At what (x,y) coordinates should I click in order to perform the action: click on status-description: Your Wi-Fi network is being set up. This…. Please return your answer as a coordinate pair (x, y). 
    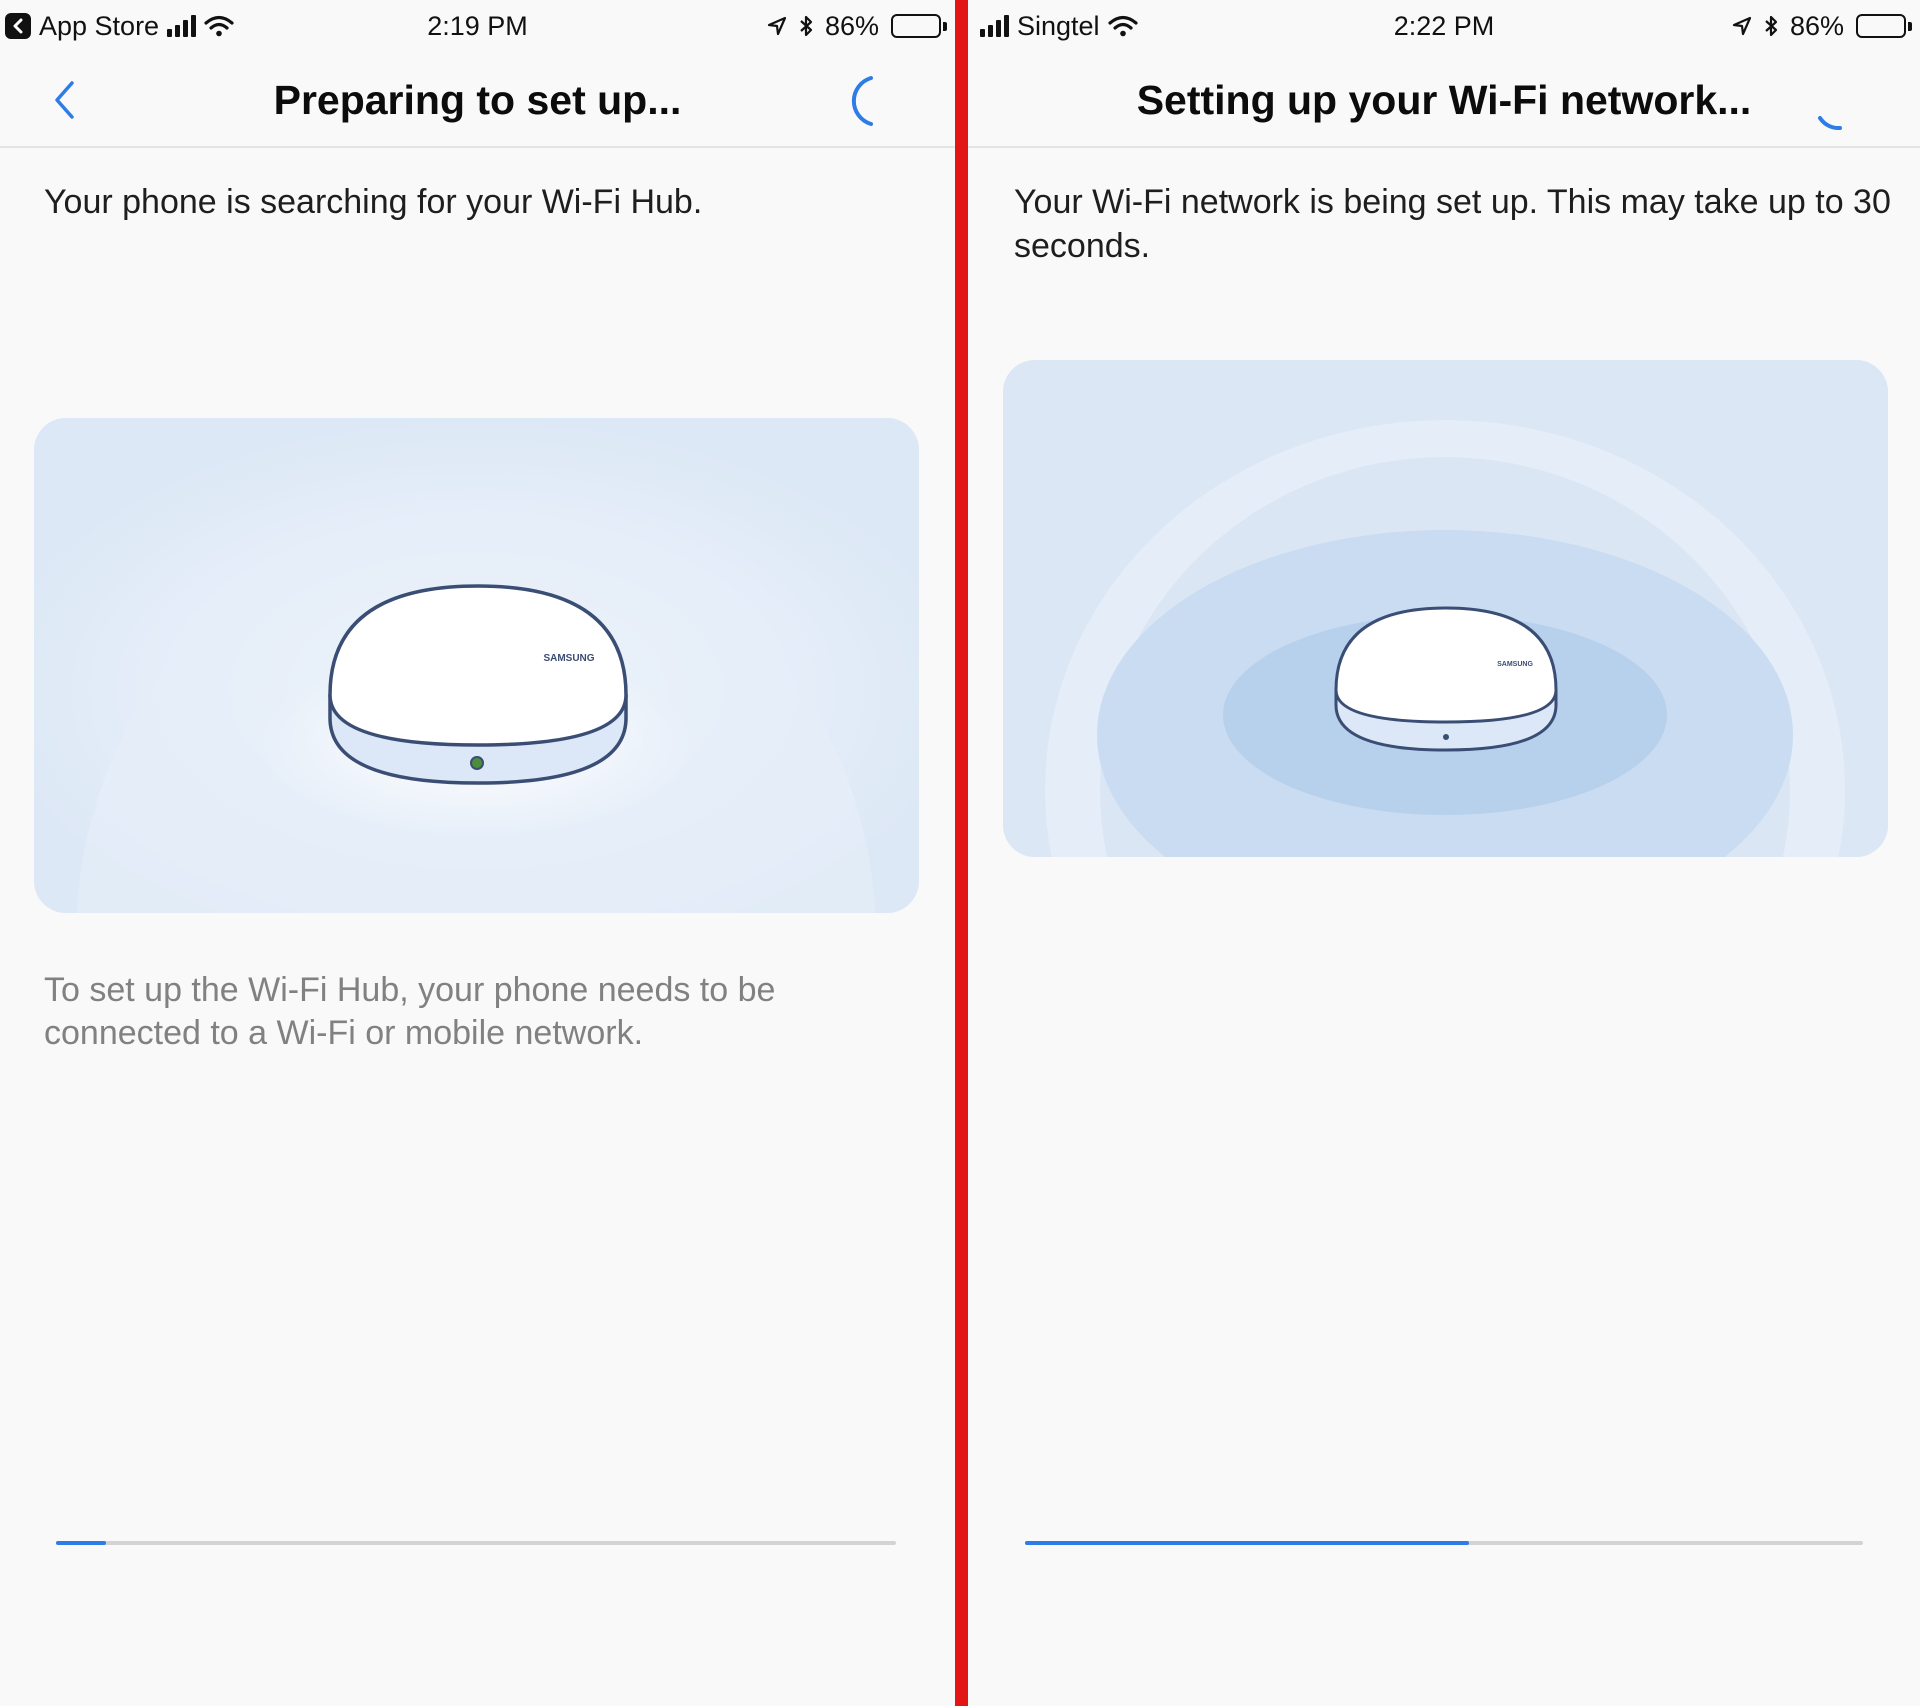
    Looking at the image, I should click on (1452, 224).